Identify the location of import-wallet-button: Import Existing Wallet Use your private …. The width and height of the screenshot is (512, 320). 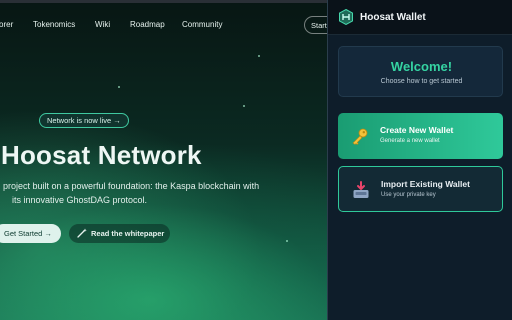
(420, 189).